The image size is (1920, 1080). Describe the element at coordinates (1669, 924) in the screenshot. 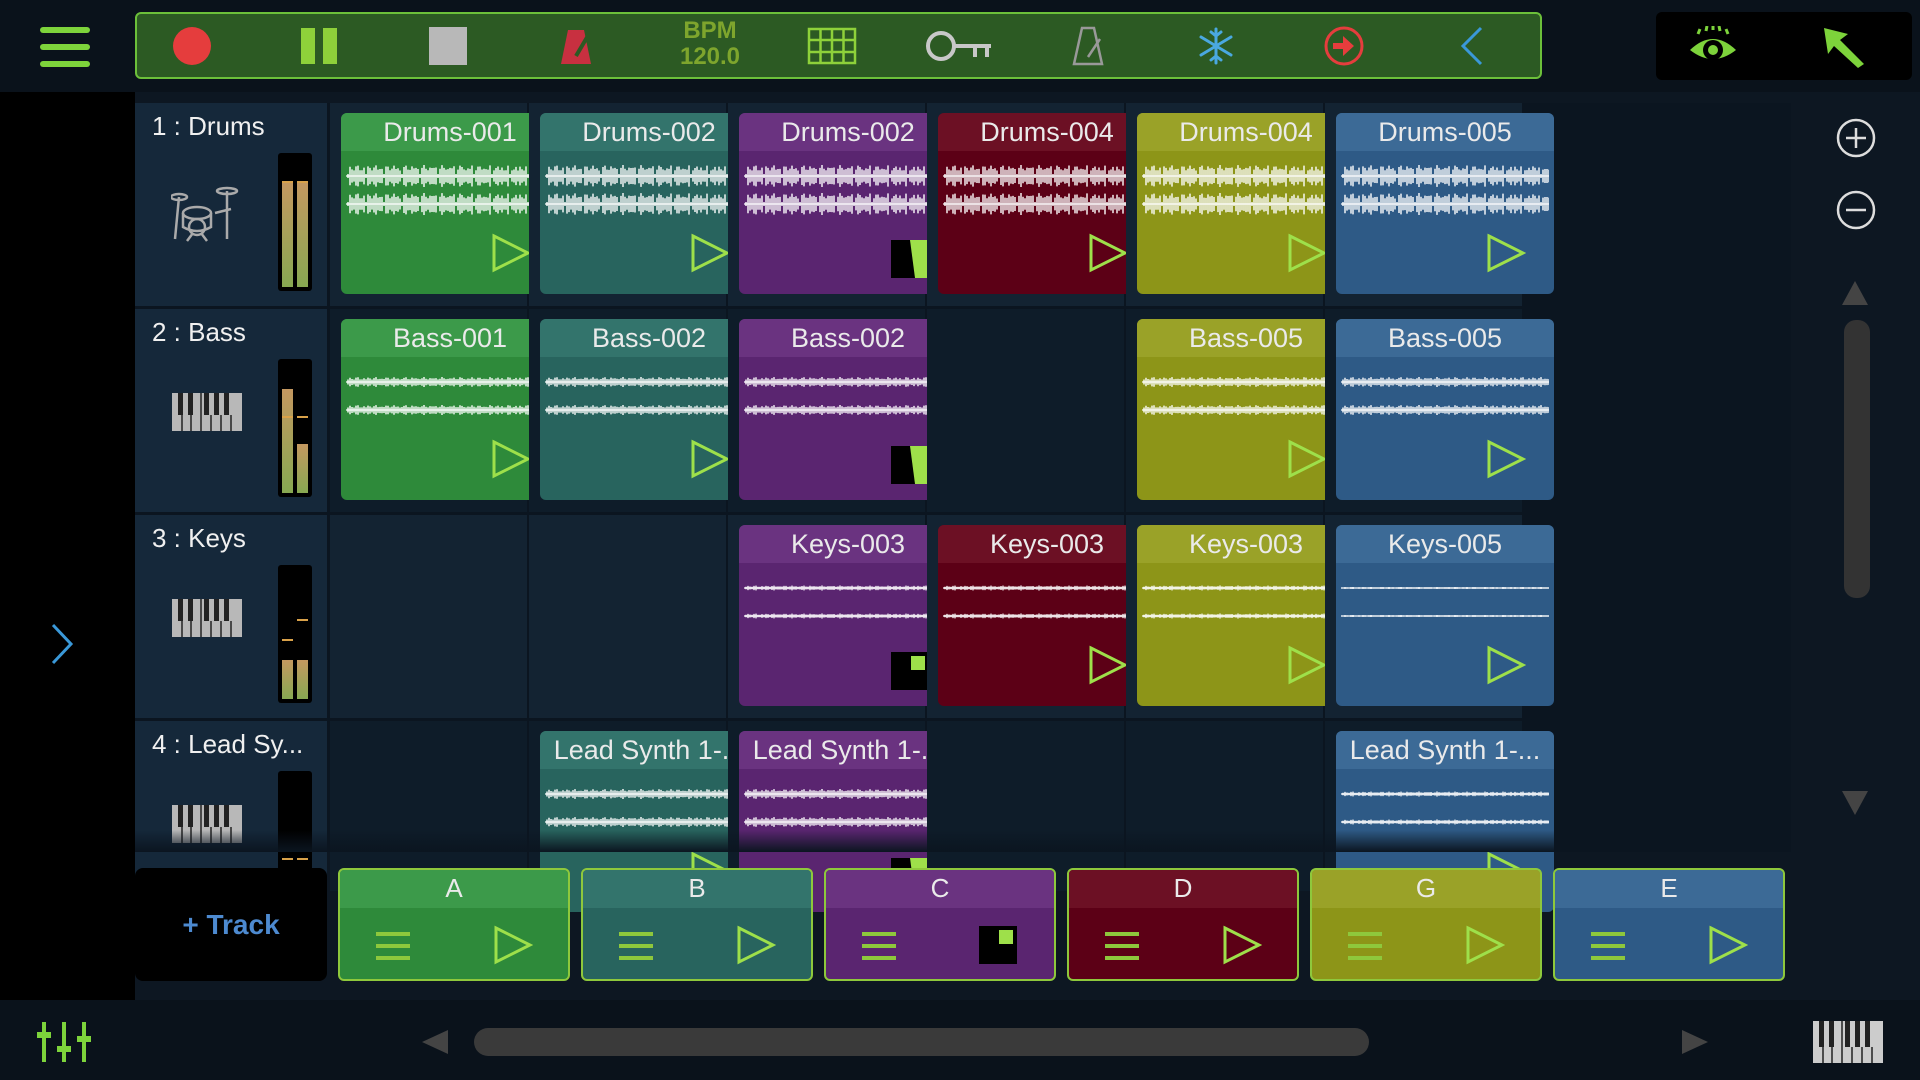

I see `scene-button: E` at that location.